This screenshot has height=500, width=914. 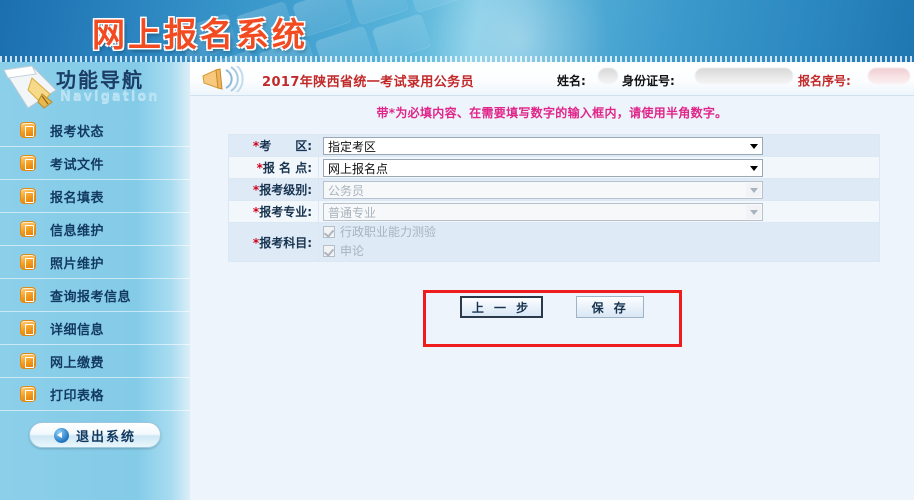 I want to click on sidebar-item-exam-documents: 考试文件, so click(x=95, y=163).